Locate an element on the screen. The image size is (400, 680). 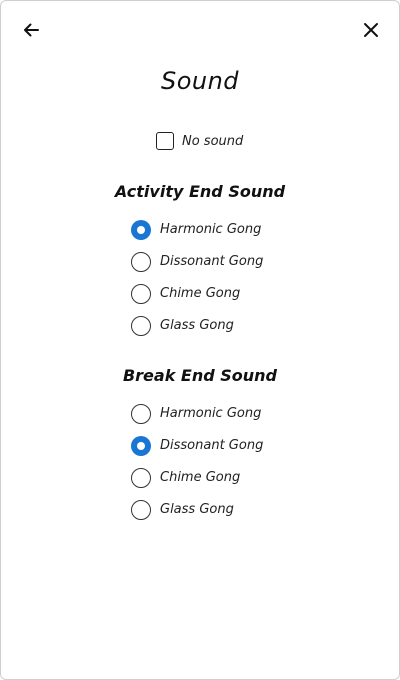
break-option-chime-gong: Chime Gong is located at coordinates (197, 484).